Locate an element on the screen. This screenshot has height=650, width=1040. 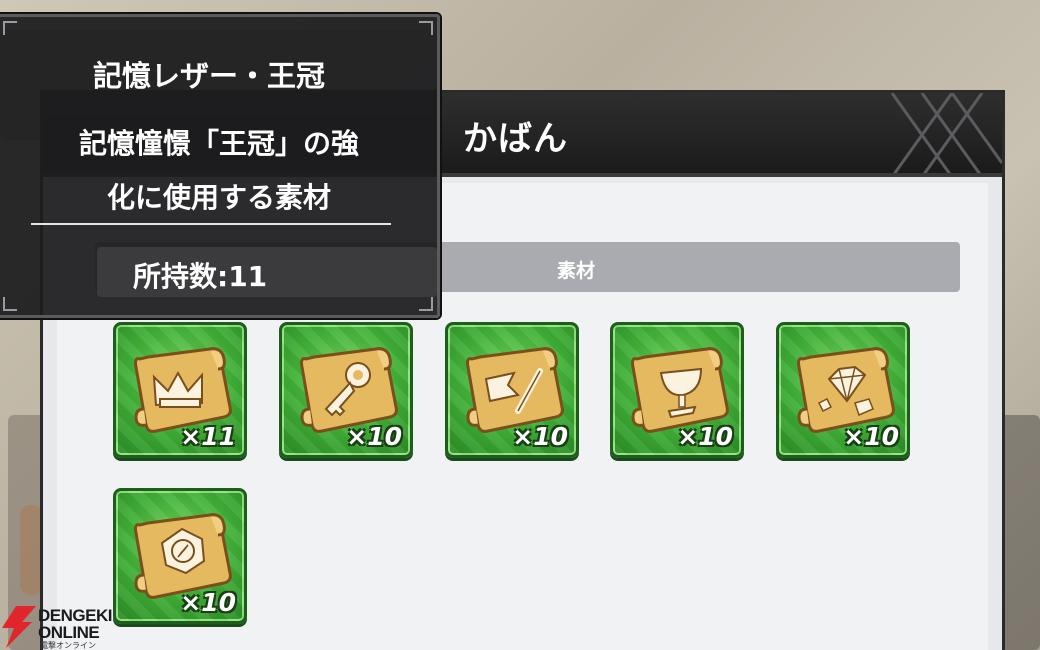
tooltip-description-line: 記憶憧憬「王冠」の強 is located at coordinates (218, 143).